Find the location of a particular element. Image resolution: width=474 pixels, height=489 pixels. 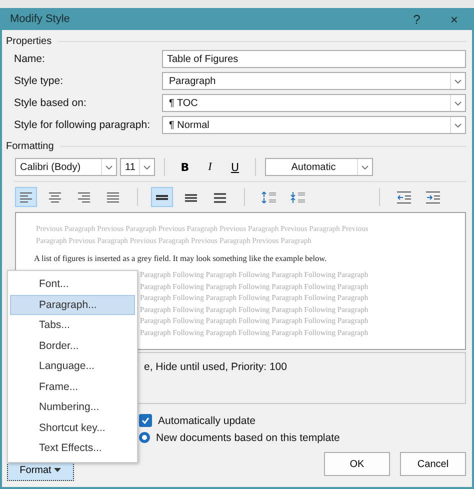

option-label: New documents based on this template is located at coordinates (248, 438).